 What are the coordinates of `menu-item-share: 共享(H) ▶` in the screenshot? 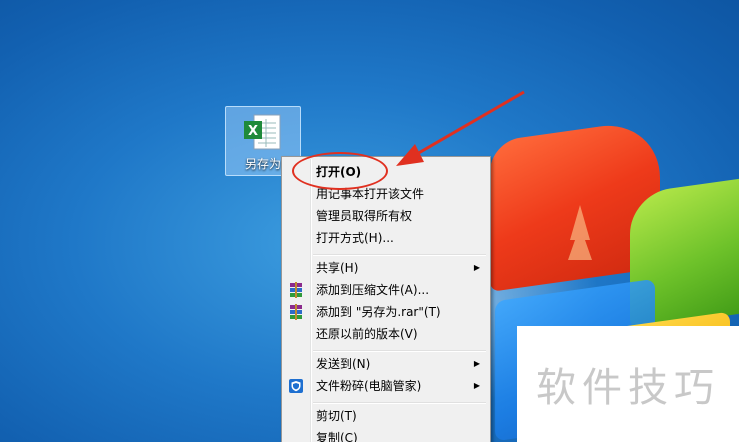 It's located at (386, 268).